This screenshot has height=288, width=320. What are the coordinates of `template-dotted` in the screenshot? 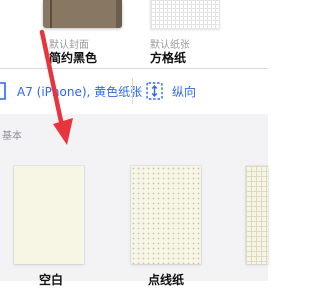 It's located at (166, 215).